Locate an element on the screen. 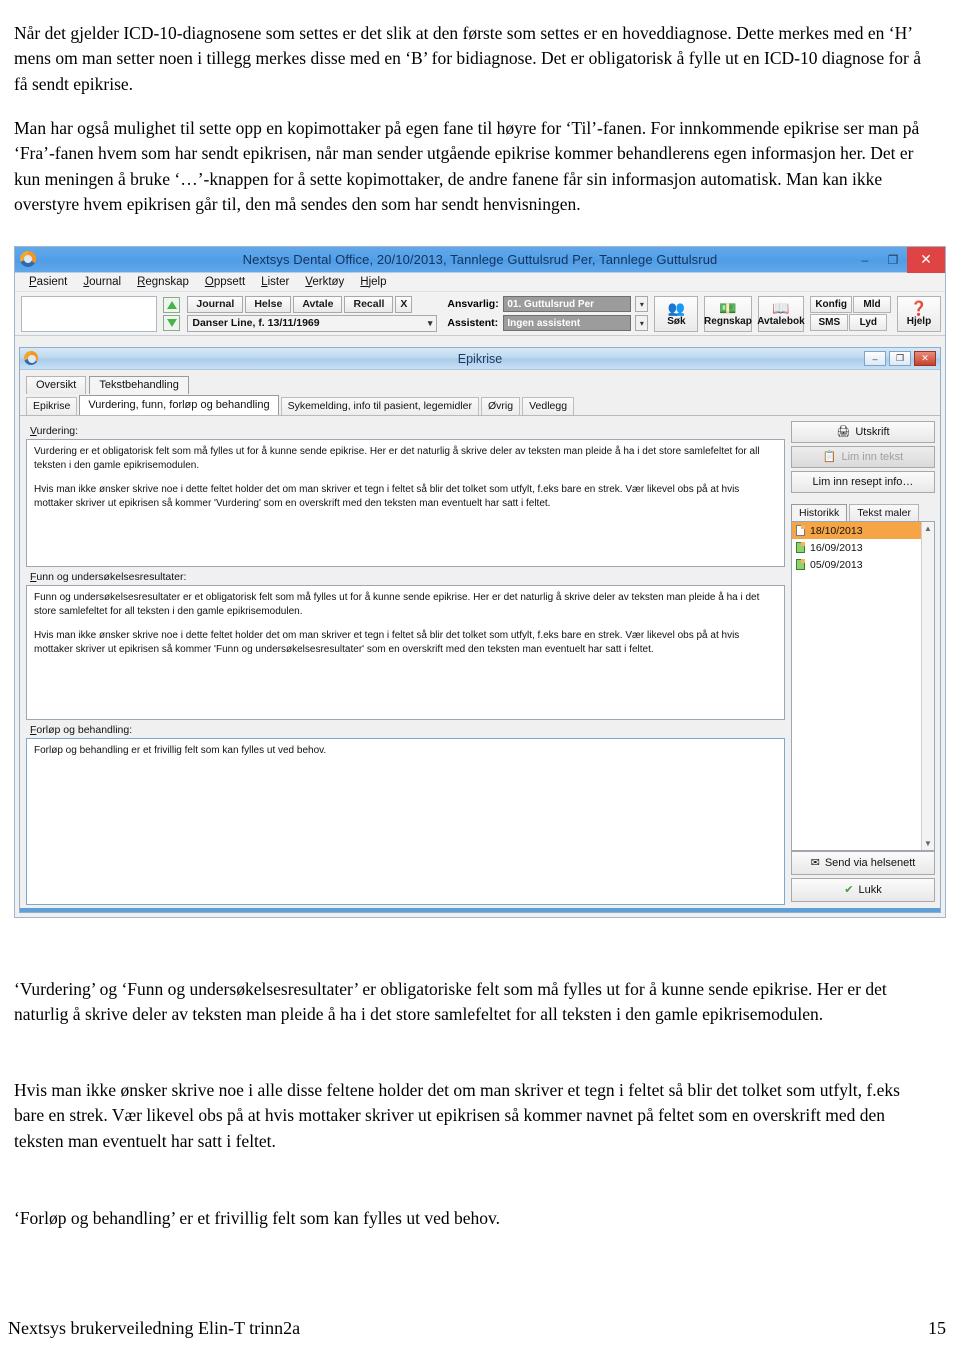  toolbar-button-lyd: Lyd is located at coordinates (868, 322).